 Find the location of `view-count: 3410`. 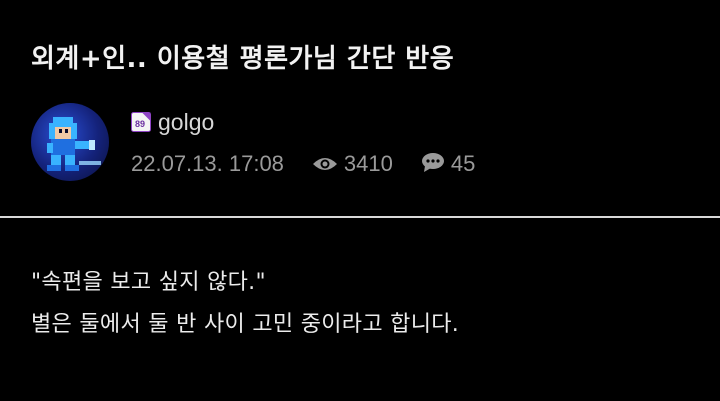

view-count: 3410 is located at coordinates (352, 164).